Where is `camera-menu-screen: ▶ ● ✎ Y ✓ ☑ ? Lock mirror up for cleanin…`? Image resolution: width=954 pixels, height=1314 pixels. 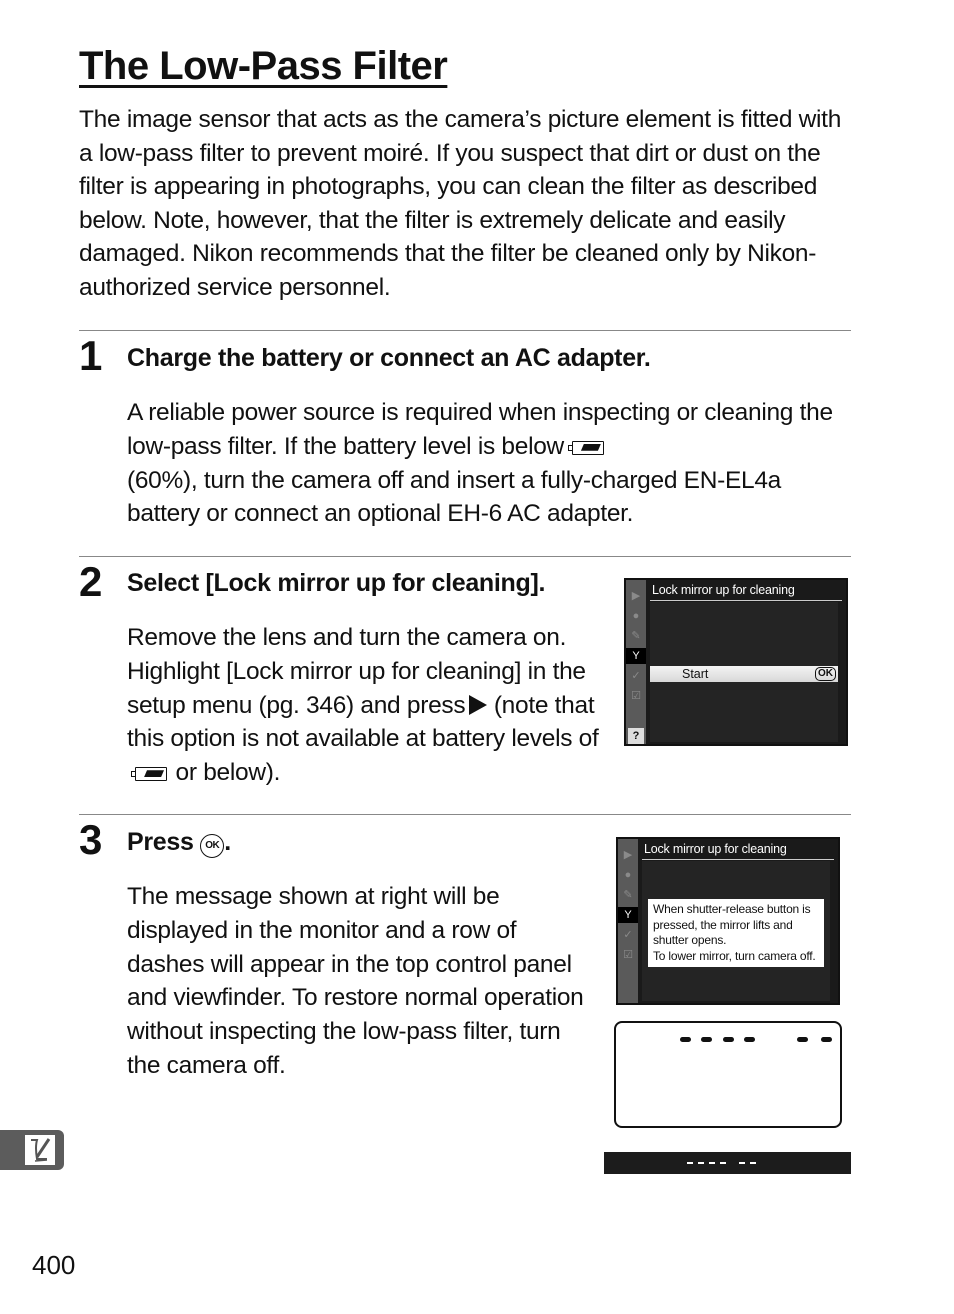 camera-menu-screen: ▶ ● ✎ Y ✓ ☑ ? Lock mirror up for cleanin… is located at coordinates (736, 662).